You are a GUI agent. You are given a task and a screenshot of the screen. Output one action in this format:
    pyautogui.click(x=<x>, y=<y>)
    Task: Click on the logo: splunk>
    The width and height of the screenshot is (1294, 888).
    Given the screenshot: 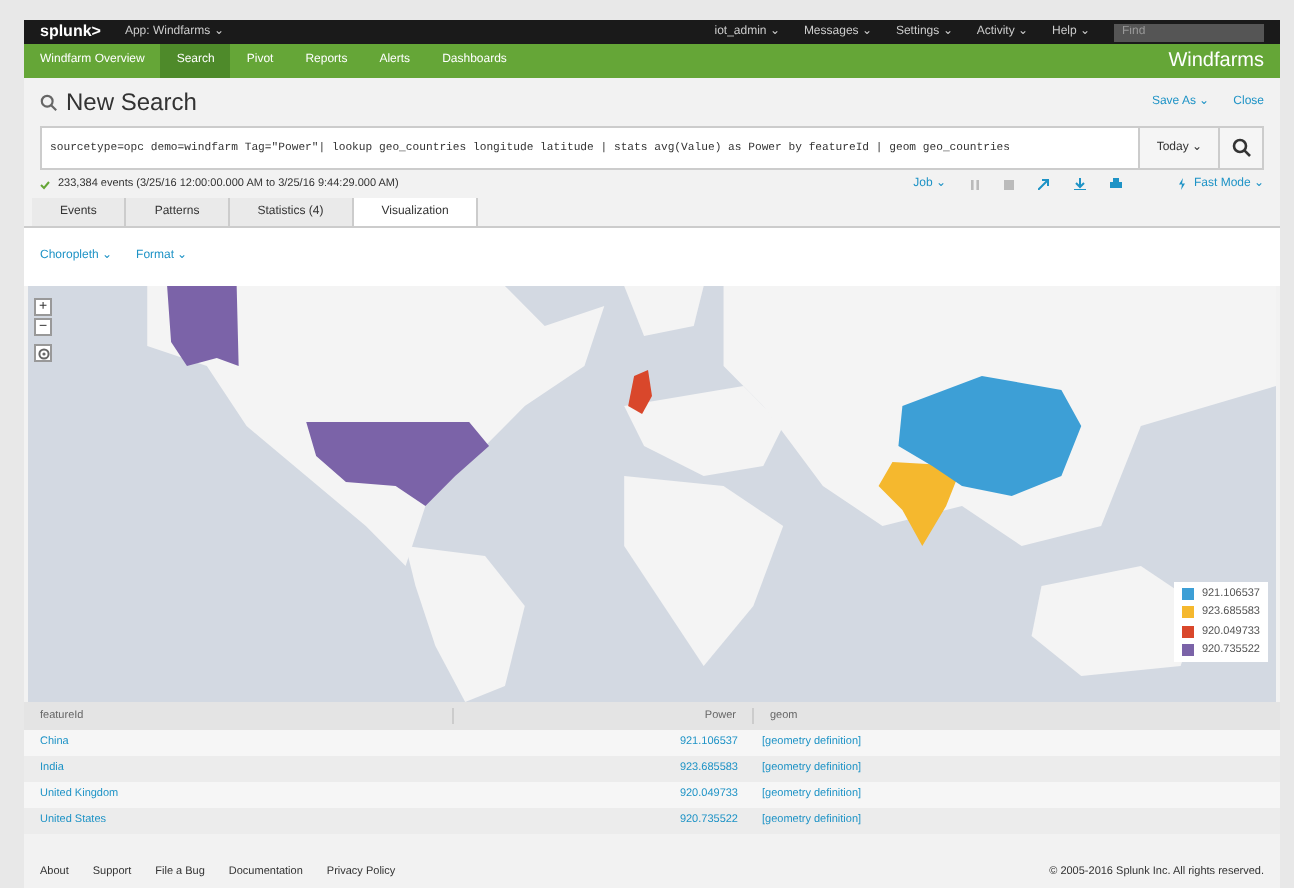 What is the action you would take?
    pyautogui.click(x=70, y=32)
    